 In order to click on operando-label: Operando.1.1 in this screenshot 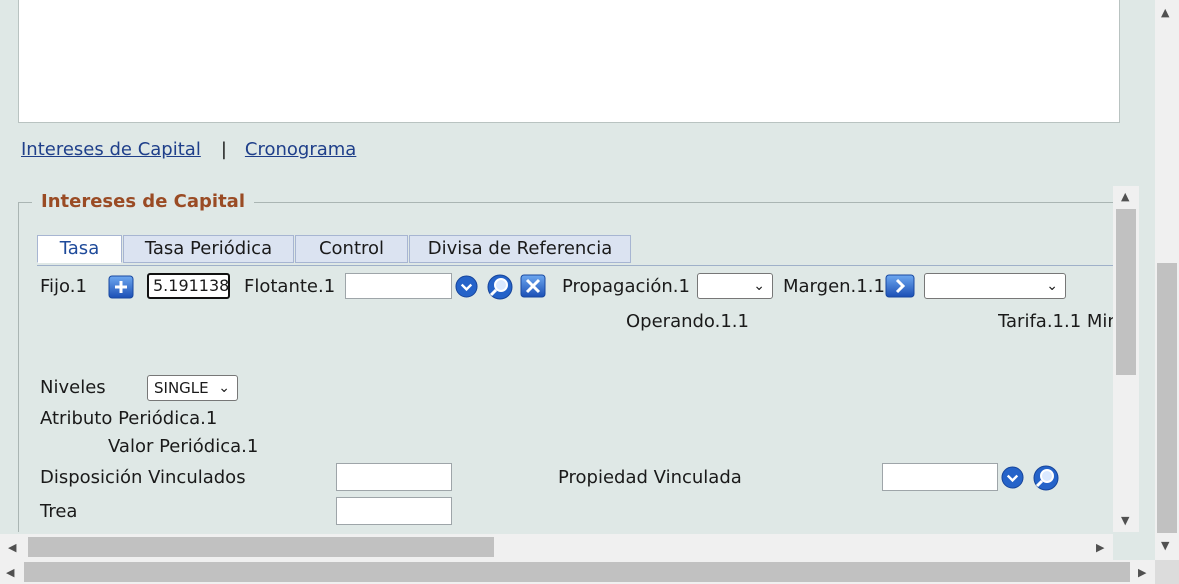, I will do `click(687, 321)`.